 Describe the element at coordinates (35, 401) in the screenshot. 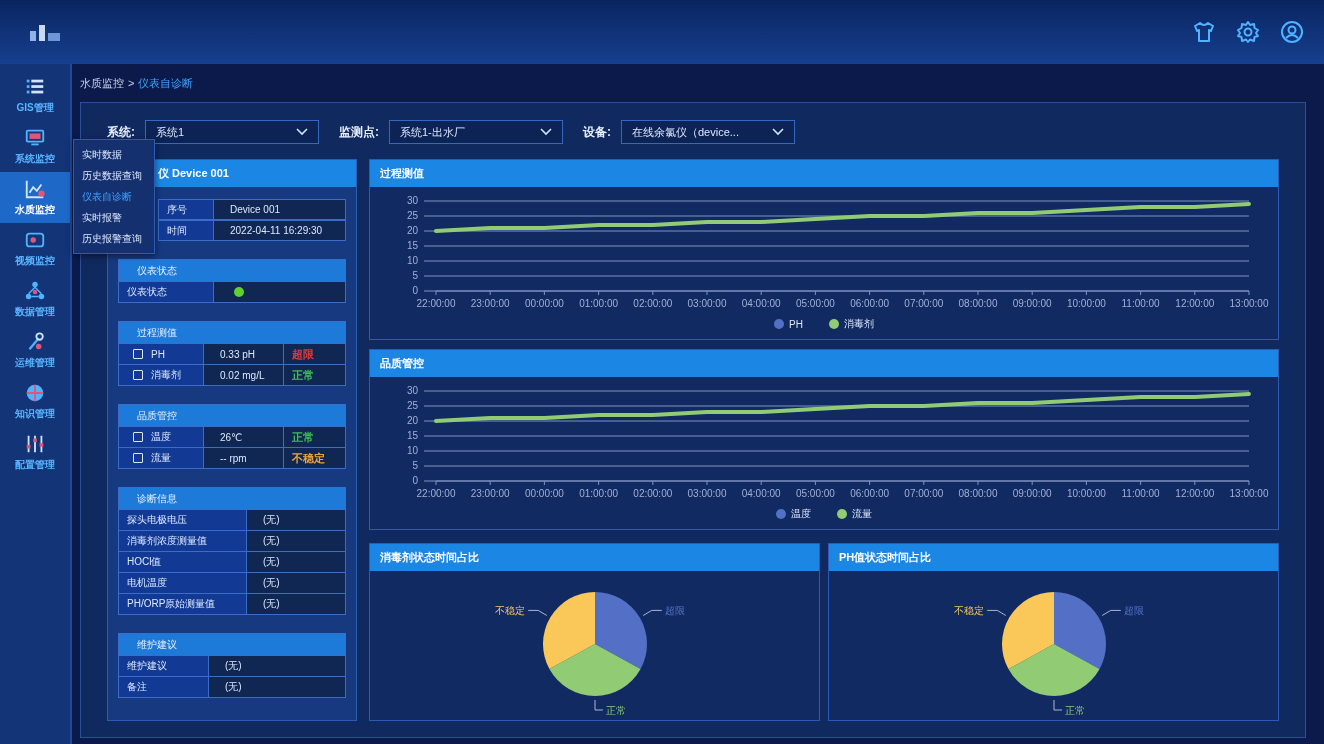

I see `nav-item: 知识管理` at that location.